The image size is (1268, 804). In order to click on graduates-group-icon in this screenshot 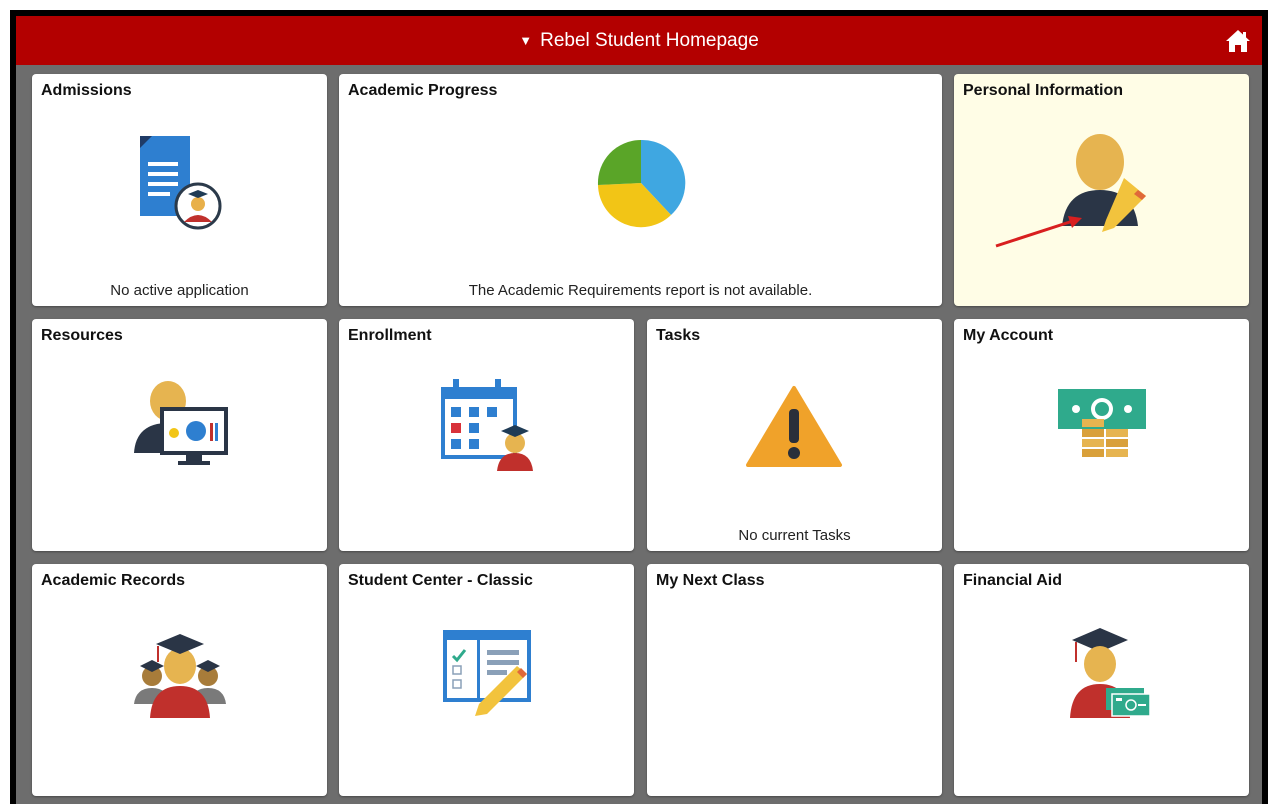, I will do `click(180, 676)`.